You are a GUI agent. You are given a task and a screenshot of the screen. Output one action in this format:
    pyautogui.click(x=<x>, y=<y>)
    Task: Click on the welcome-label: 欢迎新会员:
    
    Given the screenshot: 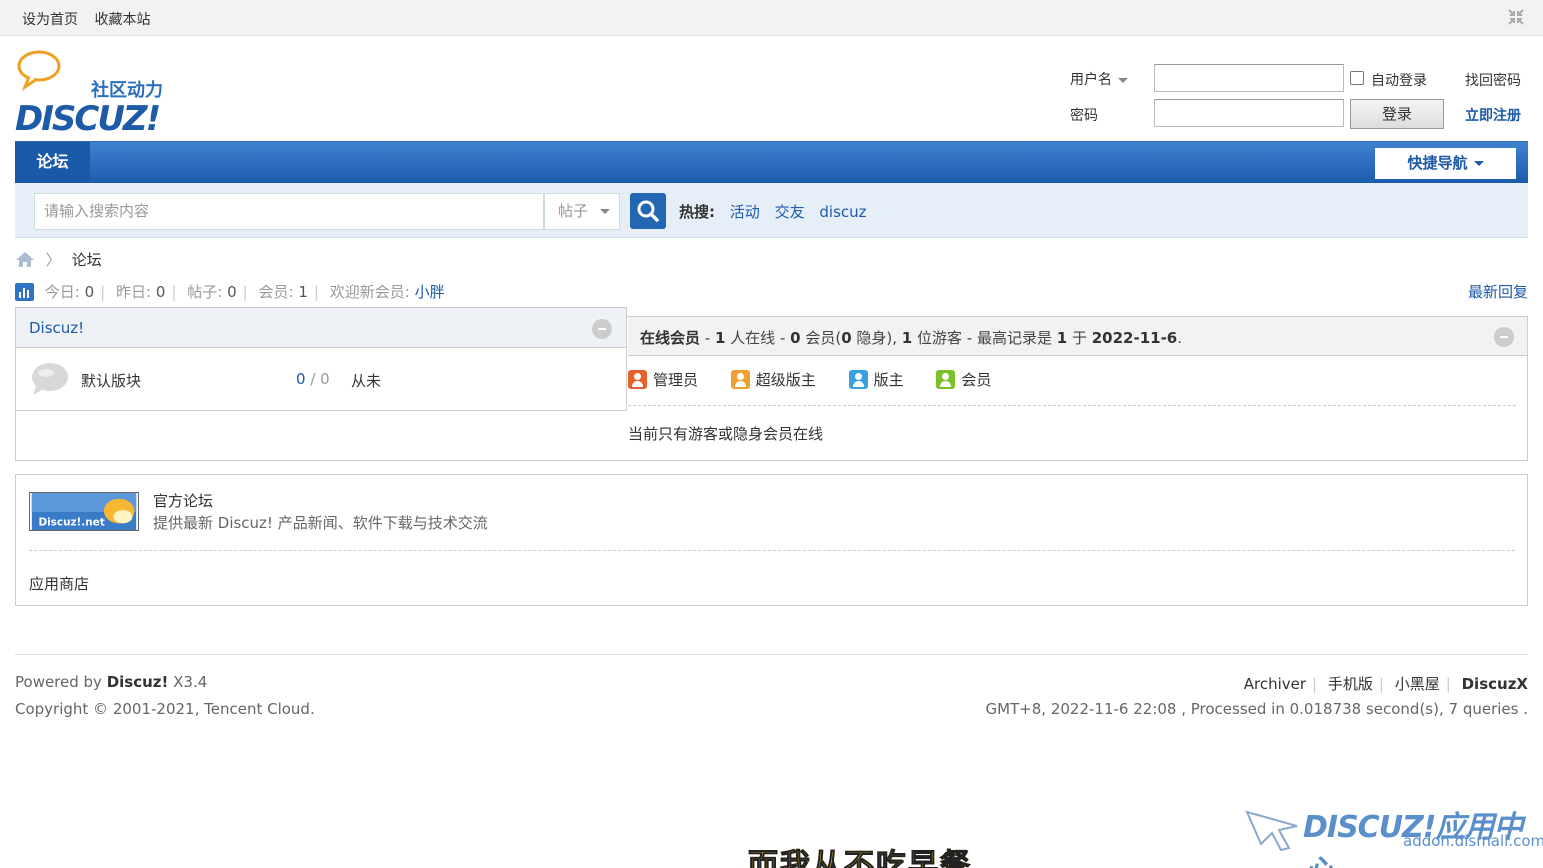 What is the action you would take?
    pyautogui.click(x=369, y=292)
    